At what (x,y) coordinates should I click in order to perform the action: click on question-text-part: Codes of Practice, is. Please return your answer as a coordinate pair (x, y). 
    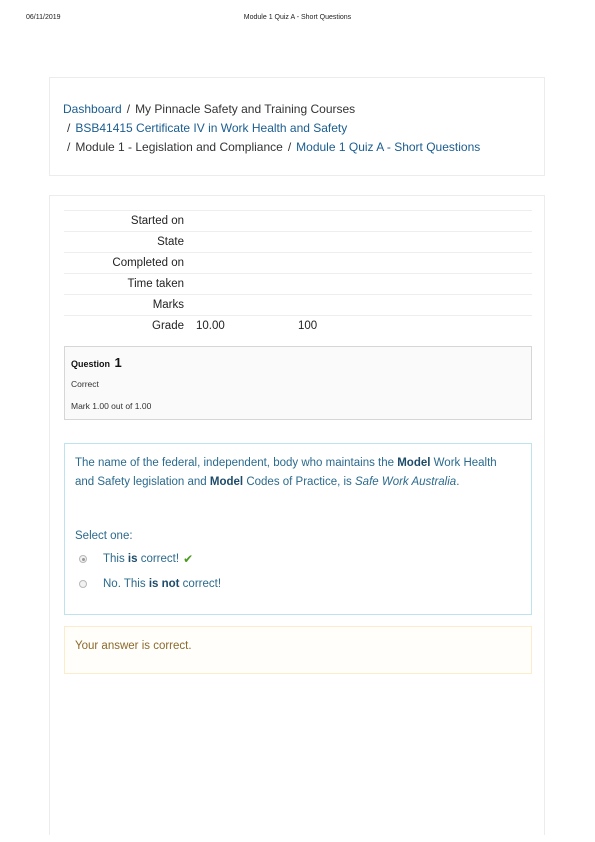
    Looking at the image, I should click on (299, 482).